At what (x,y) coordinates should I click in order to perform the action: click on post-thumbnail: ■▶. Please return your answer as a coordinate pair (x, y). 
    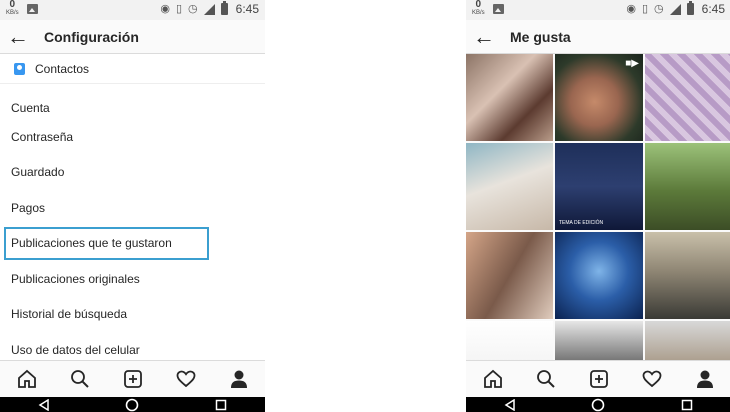
    Looking at the image, I should click on (599, 97).